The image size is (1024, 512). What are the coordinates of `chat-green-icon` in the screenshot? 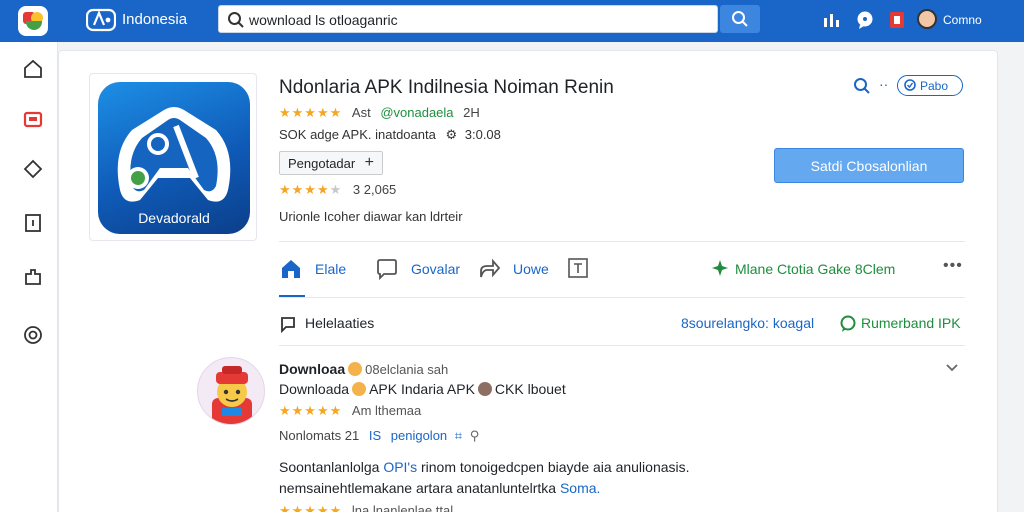 It's located at (848, 323).